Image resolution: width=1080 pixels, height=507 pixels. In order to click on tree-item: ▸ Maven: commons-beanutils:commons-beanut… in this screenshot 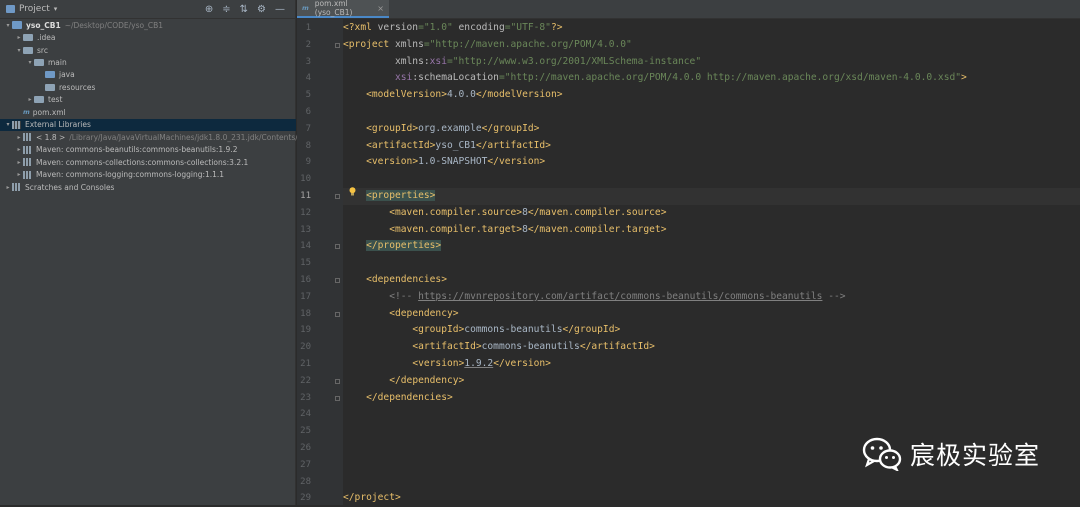, I will do `click(118, 150)`.